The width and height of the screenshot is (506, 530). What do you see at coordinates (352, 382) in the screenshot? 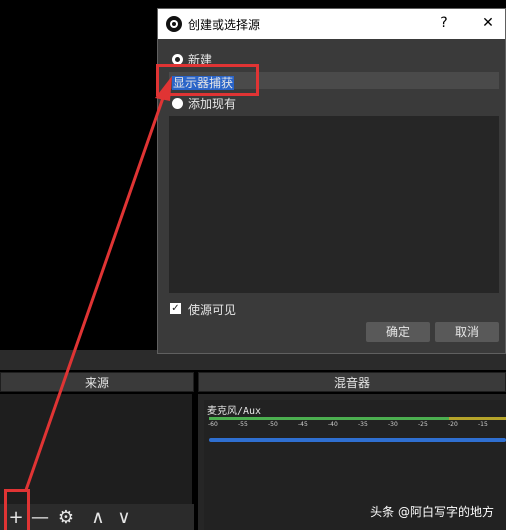
I see `mixer-panel-title: 混音器` at bounding box center [352, 382].